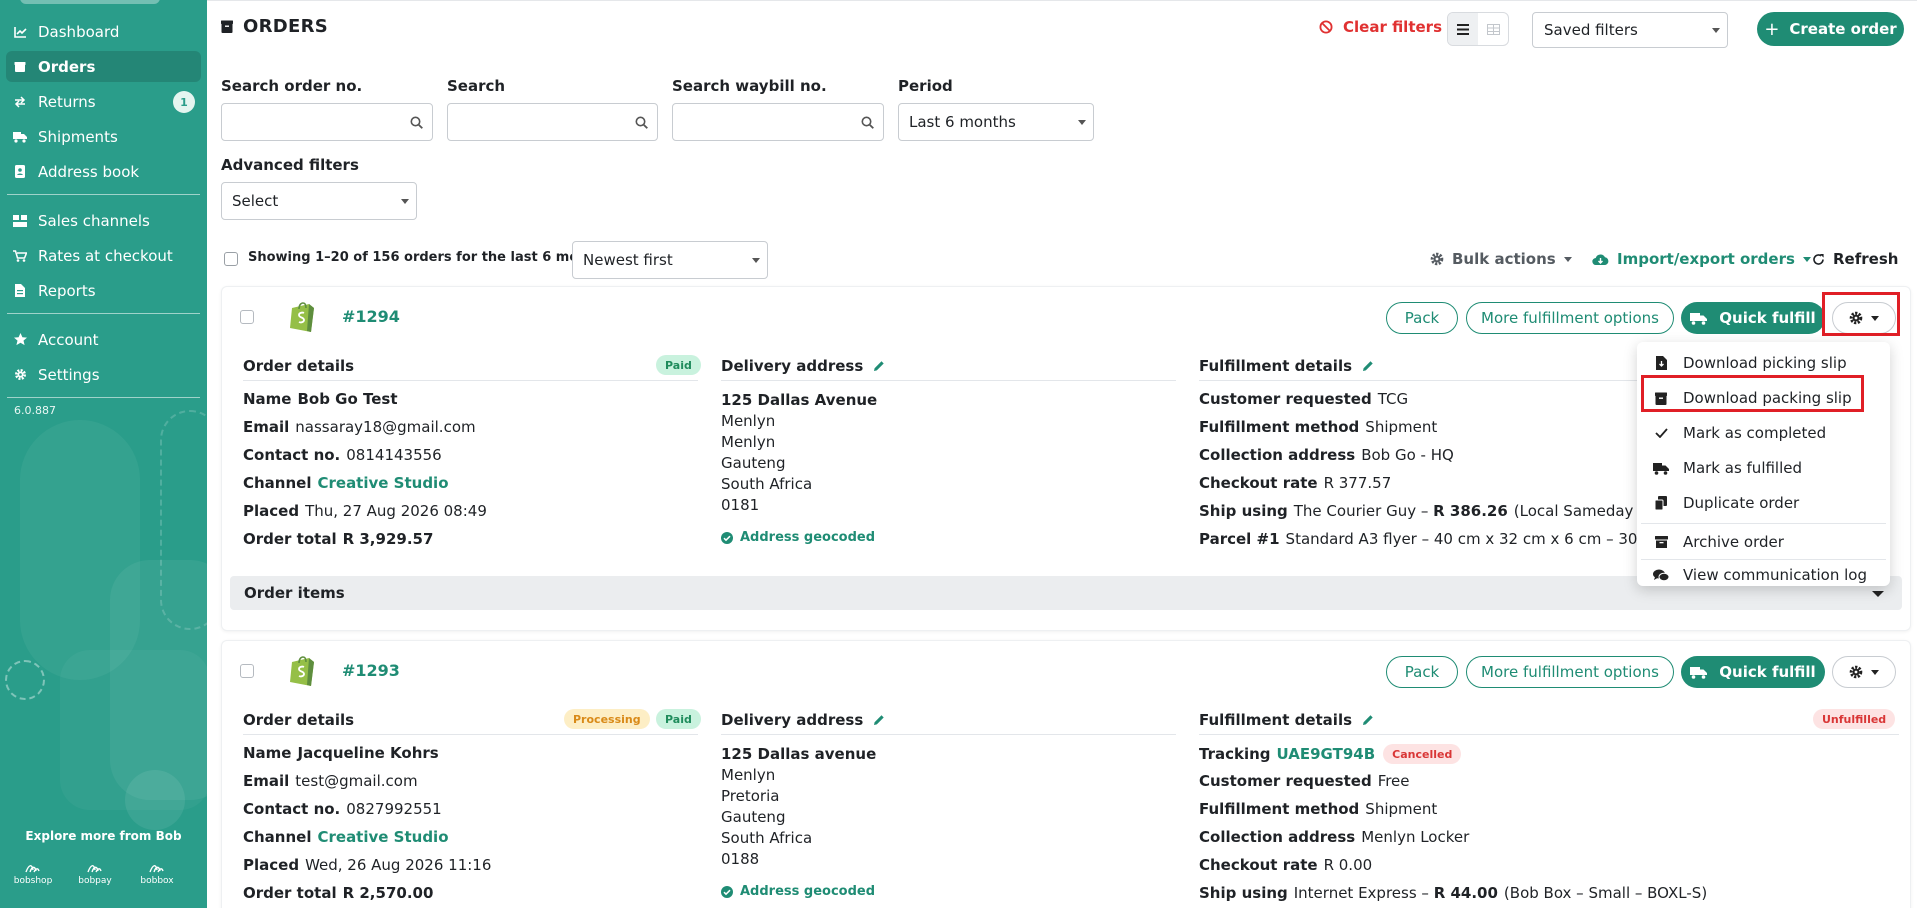 This screenshot has width=1917, height=908. I want to click on bobbox-link: bobbox, so click(157, 873).